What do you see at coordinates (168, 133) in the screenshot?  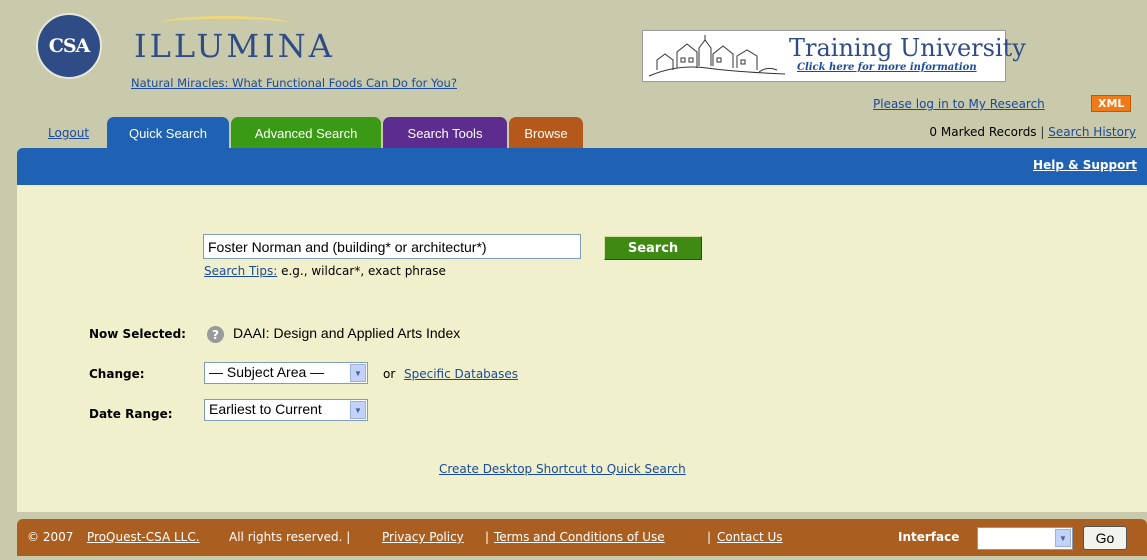 I see `tab-quick-search: Quick Search` at bounding box center [168, 133].